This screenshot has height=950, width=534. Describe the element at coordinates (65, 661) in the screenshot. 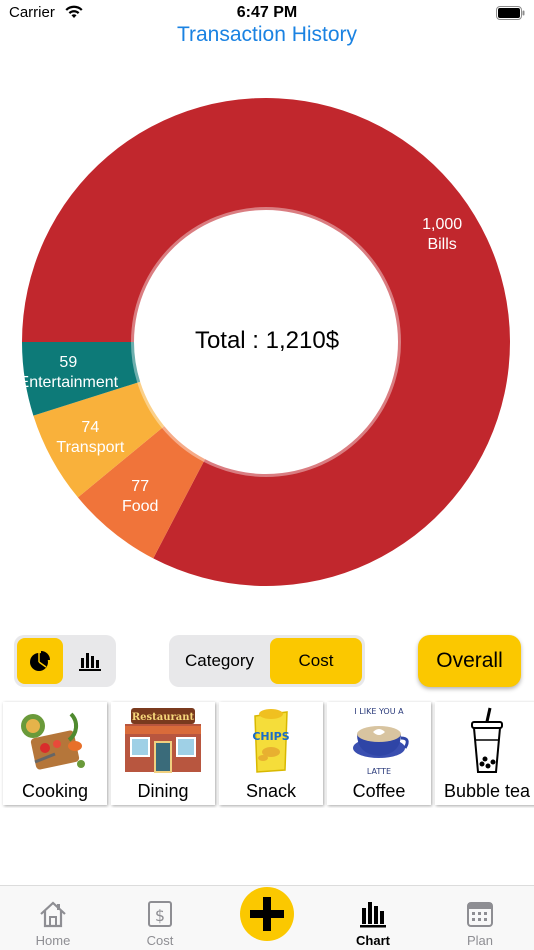

I see `chart-type-toggle` at that location.